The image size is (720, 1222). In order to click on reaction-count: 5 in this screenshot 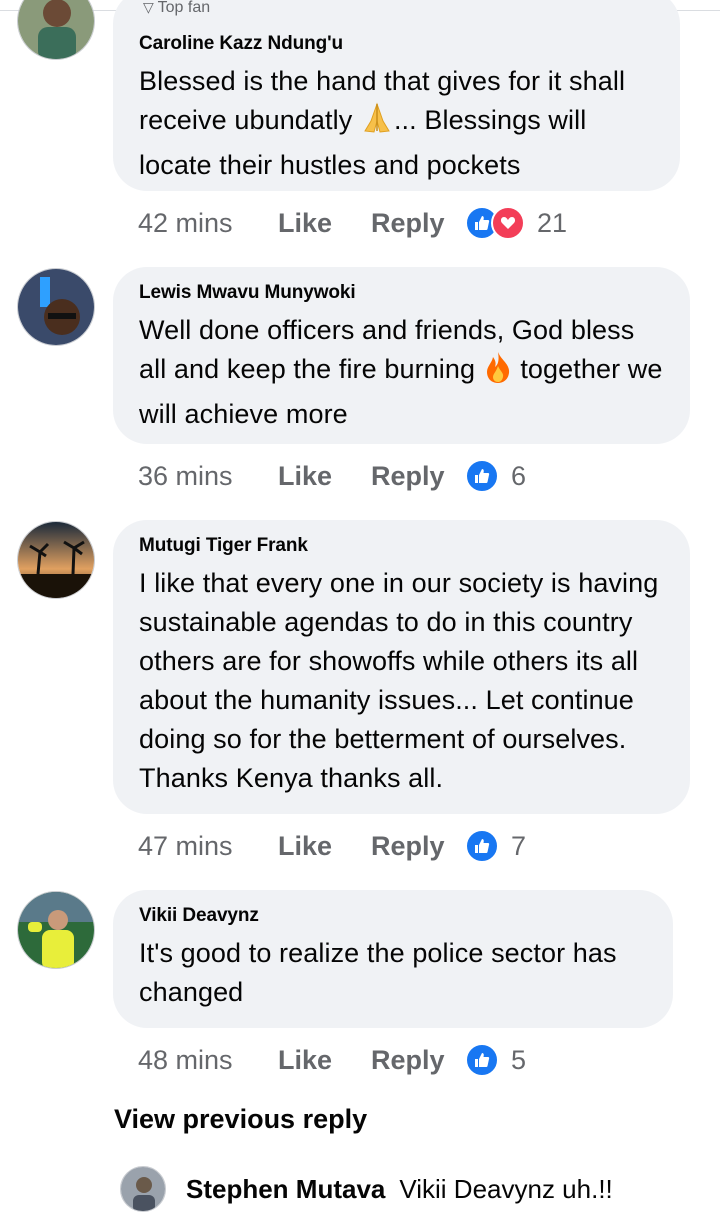, I will do `click(519, 1059)`.